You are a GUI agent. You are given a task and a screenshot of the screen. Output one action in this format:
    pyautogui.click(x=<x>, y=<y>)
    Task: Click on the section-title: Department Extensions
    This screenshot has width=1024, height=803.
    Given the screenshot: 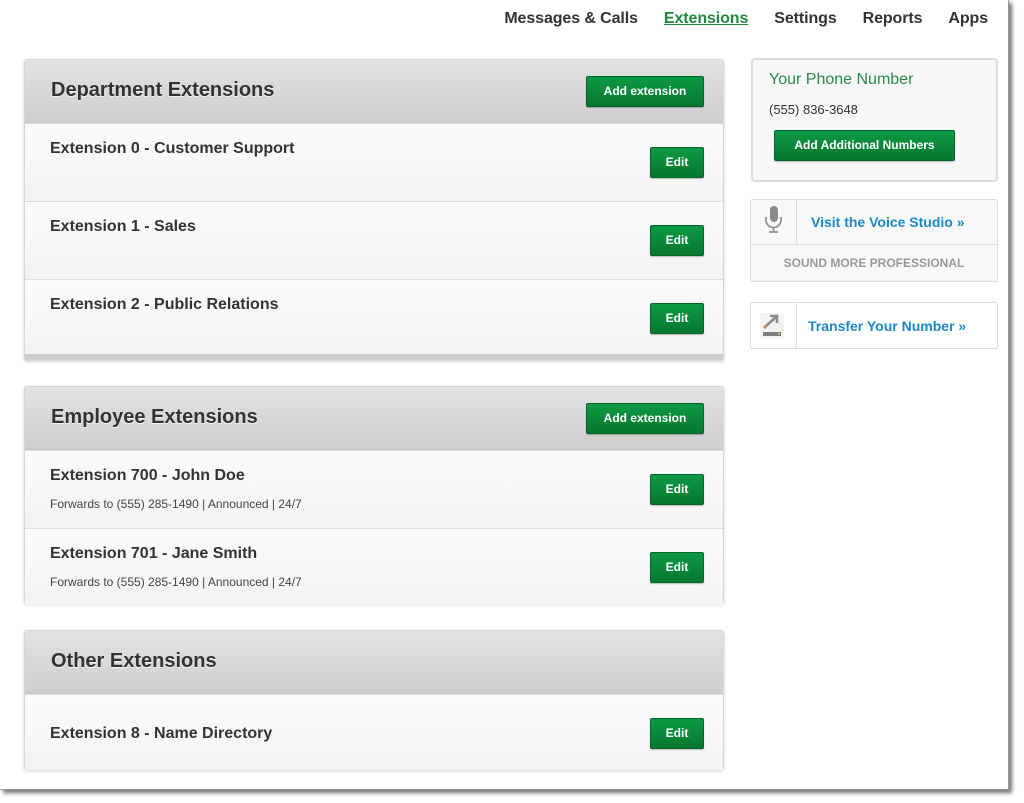 What is the action you would take?
    pyautogui.click(x=163, y=90)
    